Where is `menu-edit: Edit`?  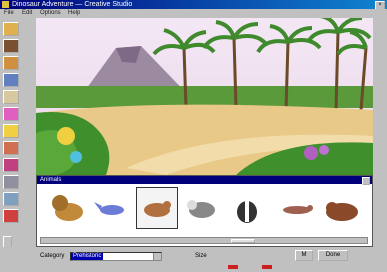
menu-edit: Edit is located at coordinates (27, 13).